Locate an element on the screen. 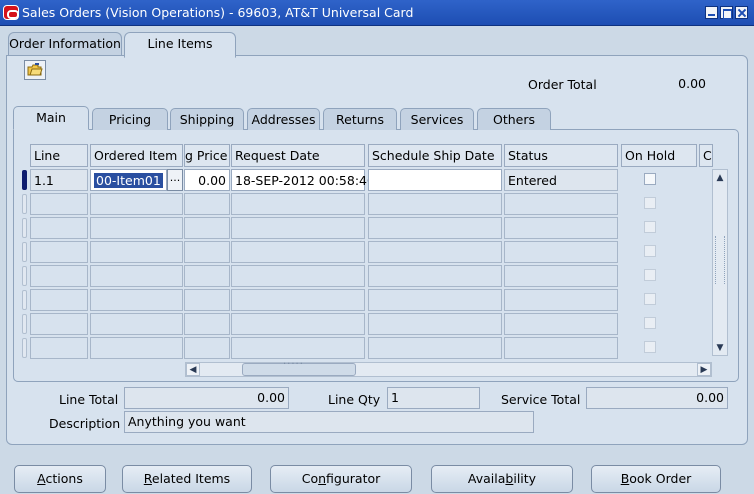  service-total-label: Service Total is located at coordinates (541, 399).